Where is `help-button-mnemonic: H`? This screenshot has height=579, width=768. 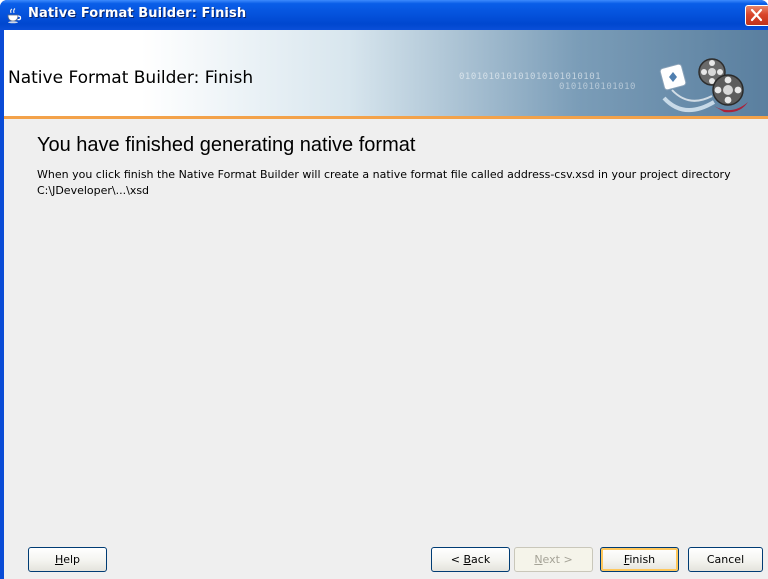
help-button-mnemonic: H is located at coordinates (59, 559).